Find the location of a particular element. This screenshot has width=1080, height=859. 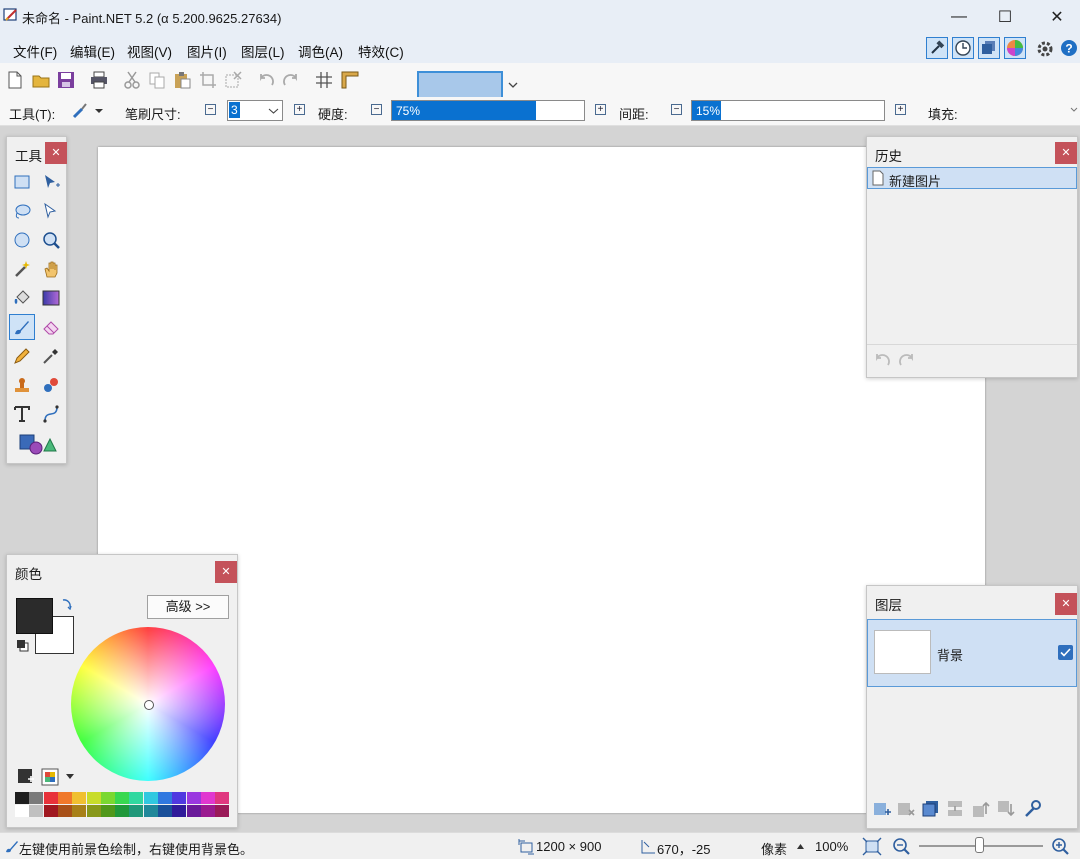

gradient-tool is located at coordinates (51, 298).